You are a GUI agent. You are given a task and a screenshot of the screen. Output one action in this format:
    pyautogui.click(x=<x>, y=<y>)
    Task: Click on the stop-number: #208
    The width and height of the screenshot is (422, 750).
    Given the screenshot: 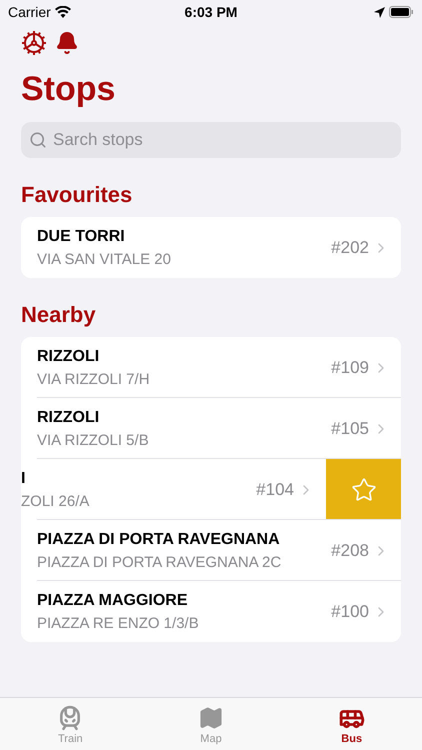 What is the action you would take?
    pyautogui.click(x=350, y=550)
    